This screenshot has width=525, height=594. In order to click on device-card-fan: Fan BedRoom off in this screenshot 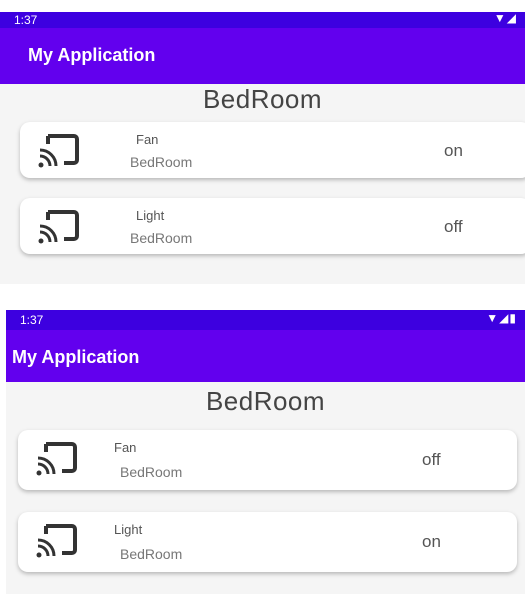, I will do `click(267, 460)`.